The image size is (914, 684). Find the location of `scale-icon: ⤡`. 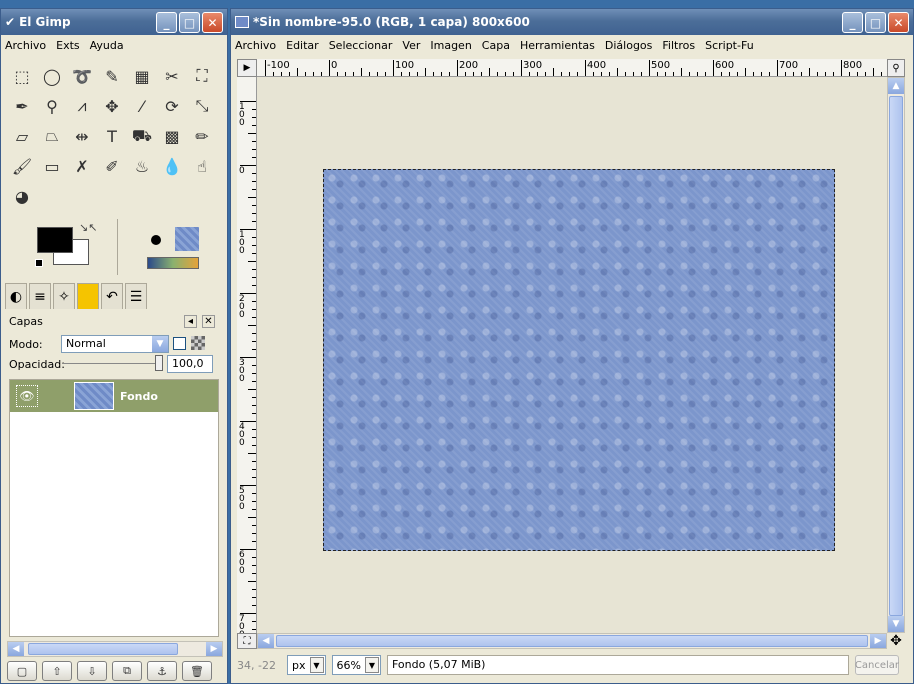

scale-icon: ⤡ is located at coordinates (202, 106).